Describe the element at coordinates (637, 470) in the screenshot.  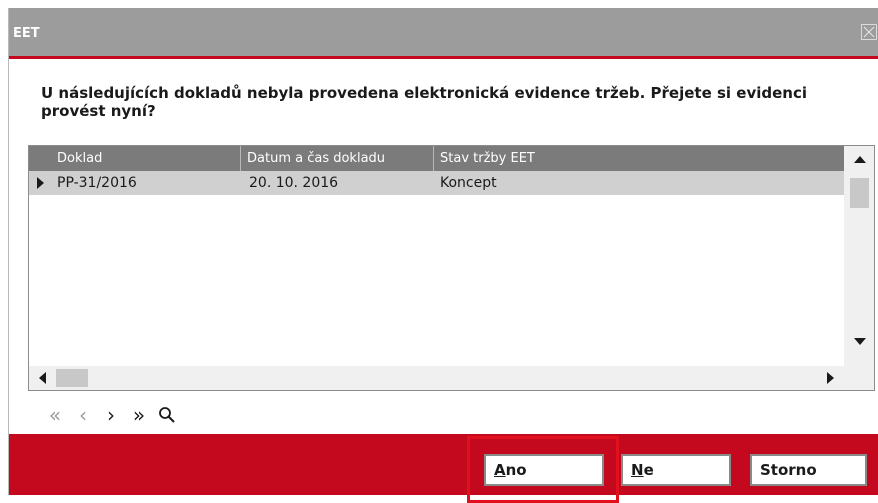
I see `no-accelerator: N` at that location.